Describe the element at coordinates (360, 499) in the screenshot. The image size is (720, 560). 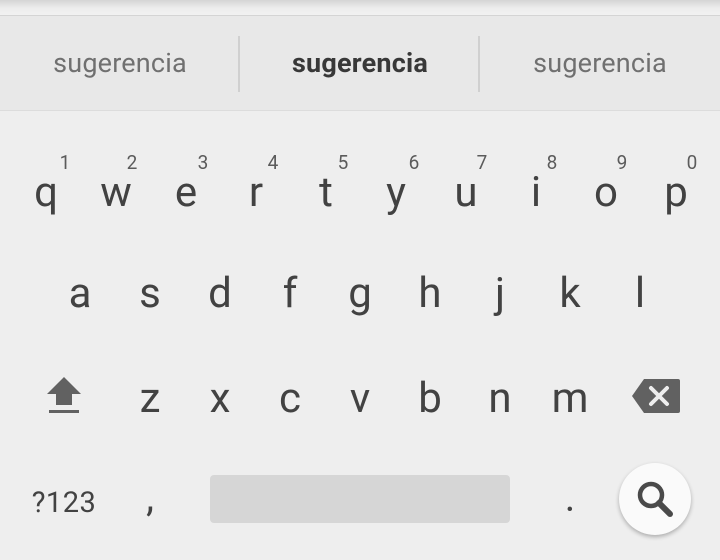
I see `space-bar` at that location.